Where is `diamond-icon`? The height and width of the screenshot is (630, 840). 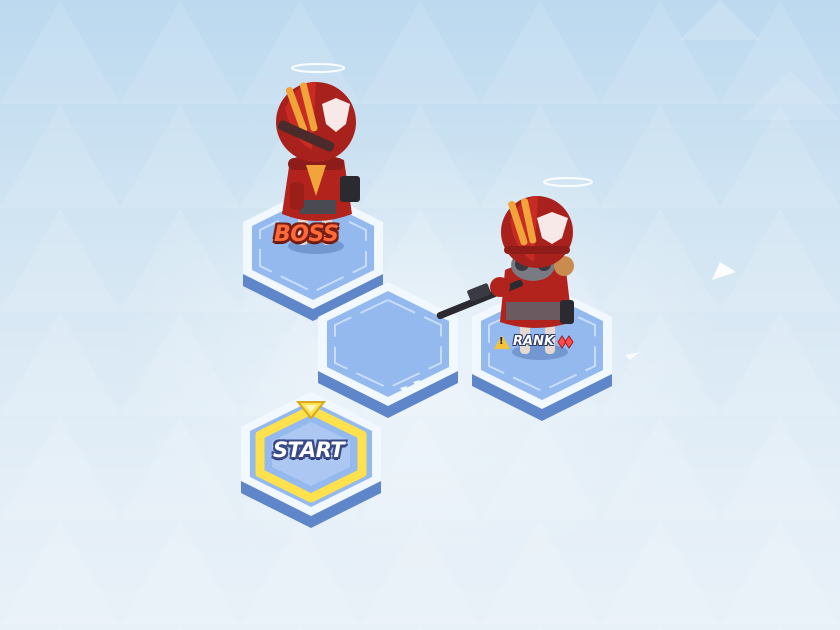
diamond-icon is located at coordinates (565, 341).